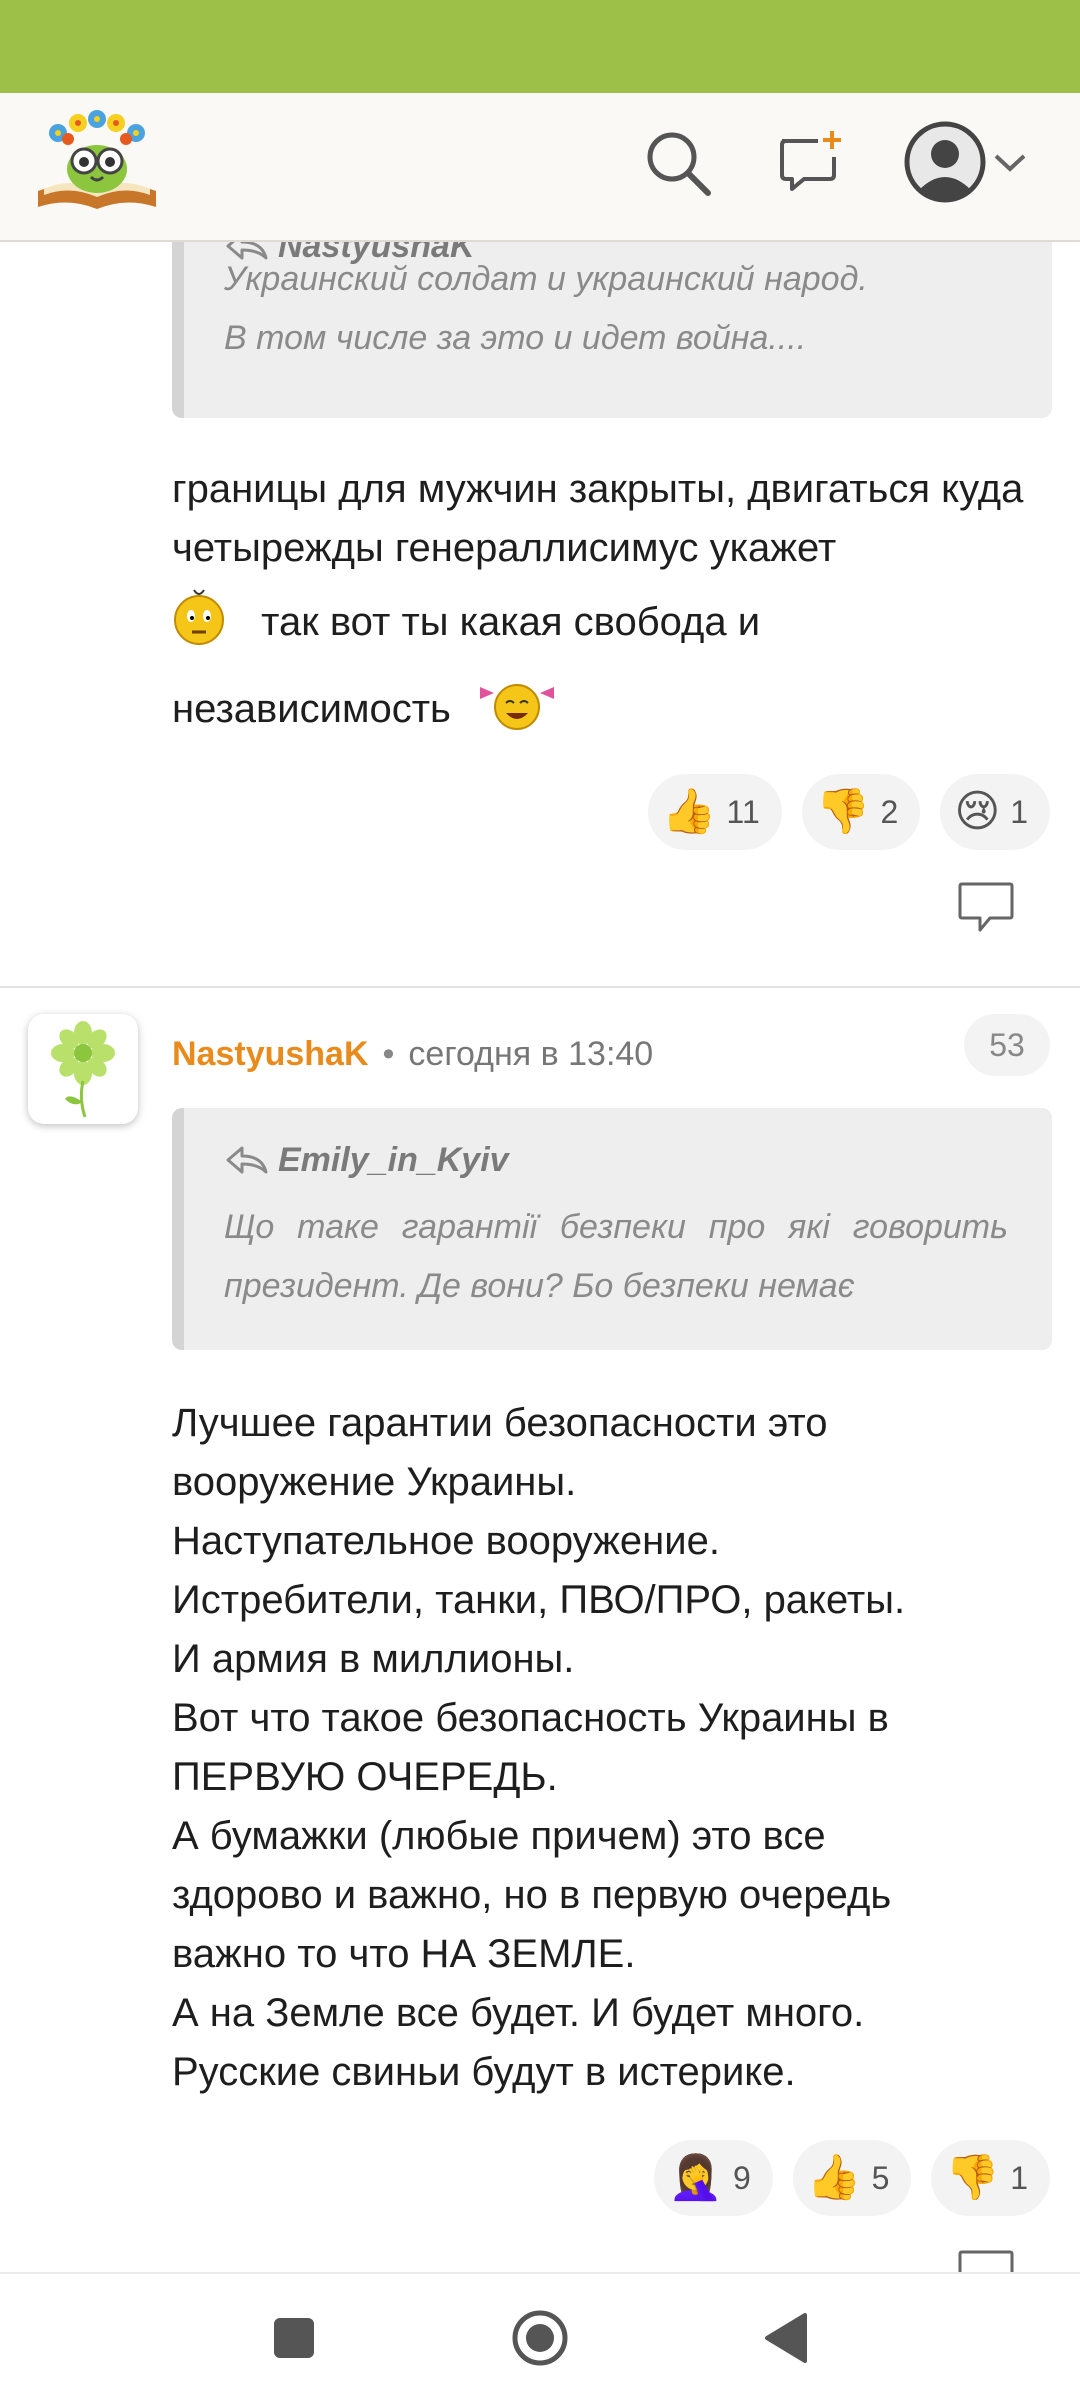 The width and height of the screenshot is (1080, 2402). I want to click on reaction-count: 2, so click(889, 811).